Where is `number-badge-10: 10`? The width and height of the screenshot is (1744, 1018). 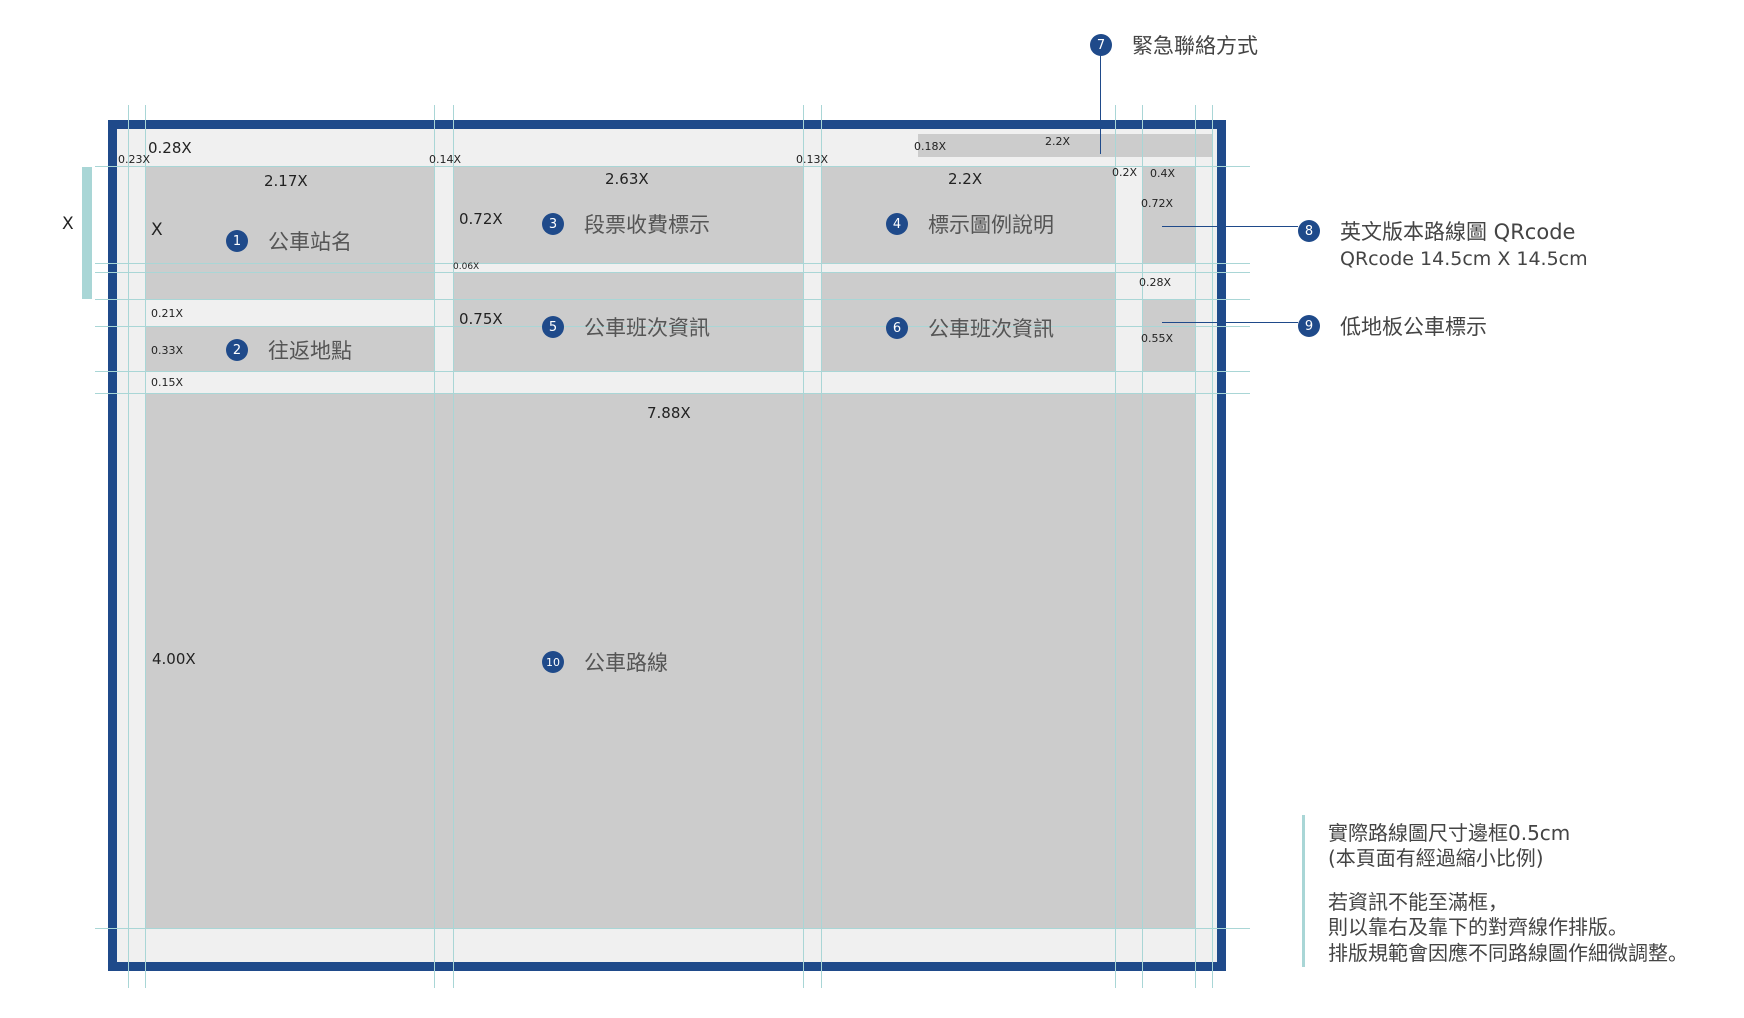
number-badge-10: 10 is located at coordinates (553, 662).